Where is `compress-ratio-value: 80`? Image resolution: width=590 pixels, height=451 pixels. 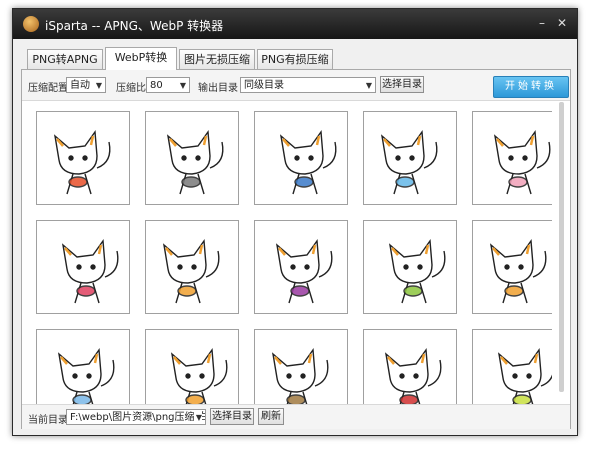
compress-ratio-value: 80 is located at coordinates (156, 85).